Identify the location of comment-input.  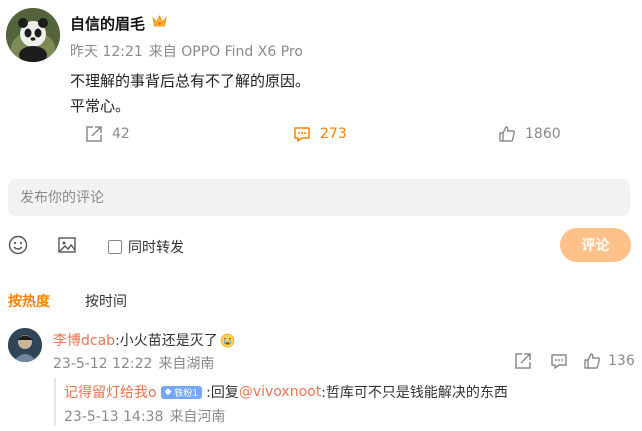
(319, 197).